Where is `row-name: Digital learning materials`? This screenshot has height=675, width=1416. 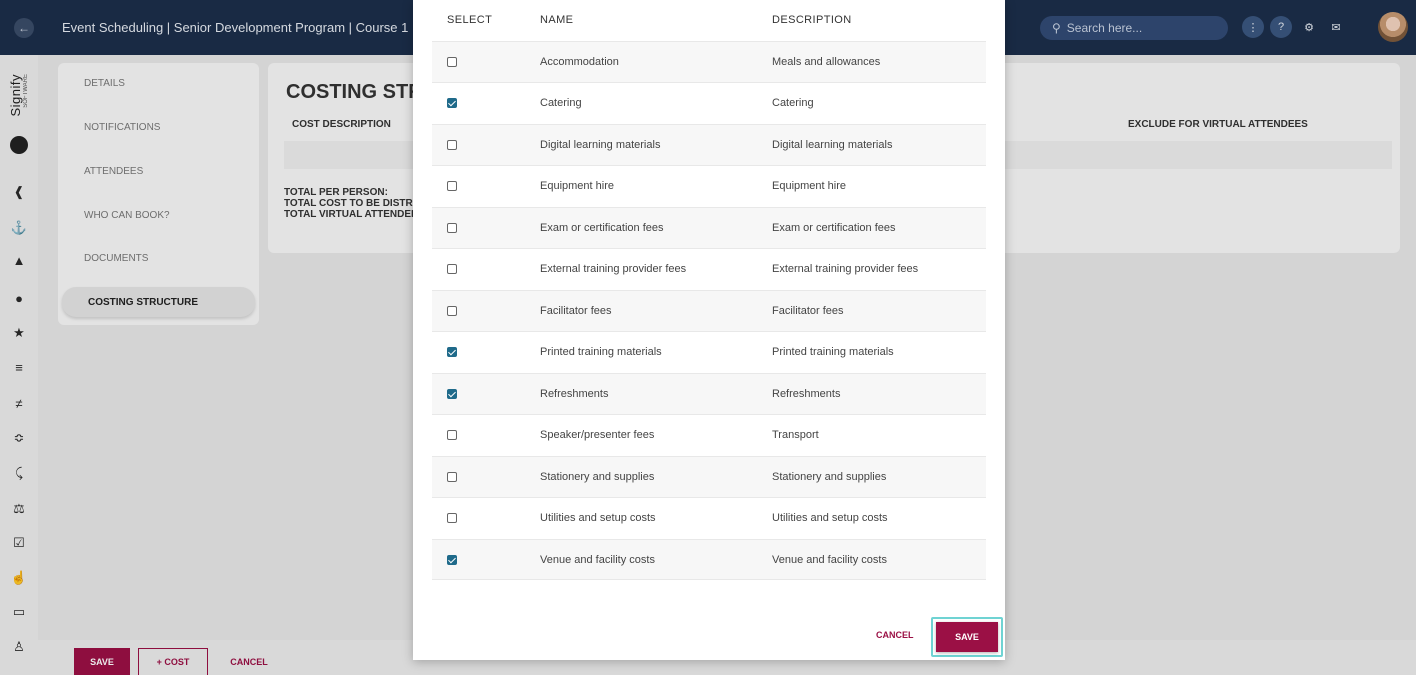 row-name: Digital learning materials is located at coordinates (600, 145).